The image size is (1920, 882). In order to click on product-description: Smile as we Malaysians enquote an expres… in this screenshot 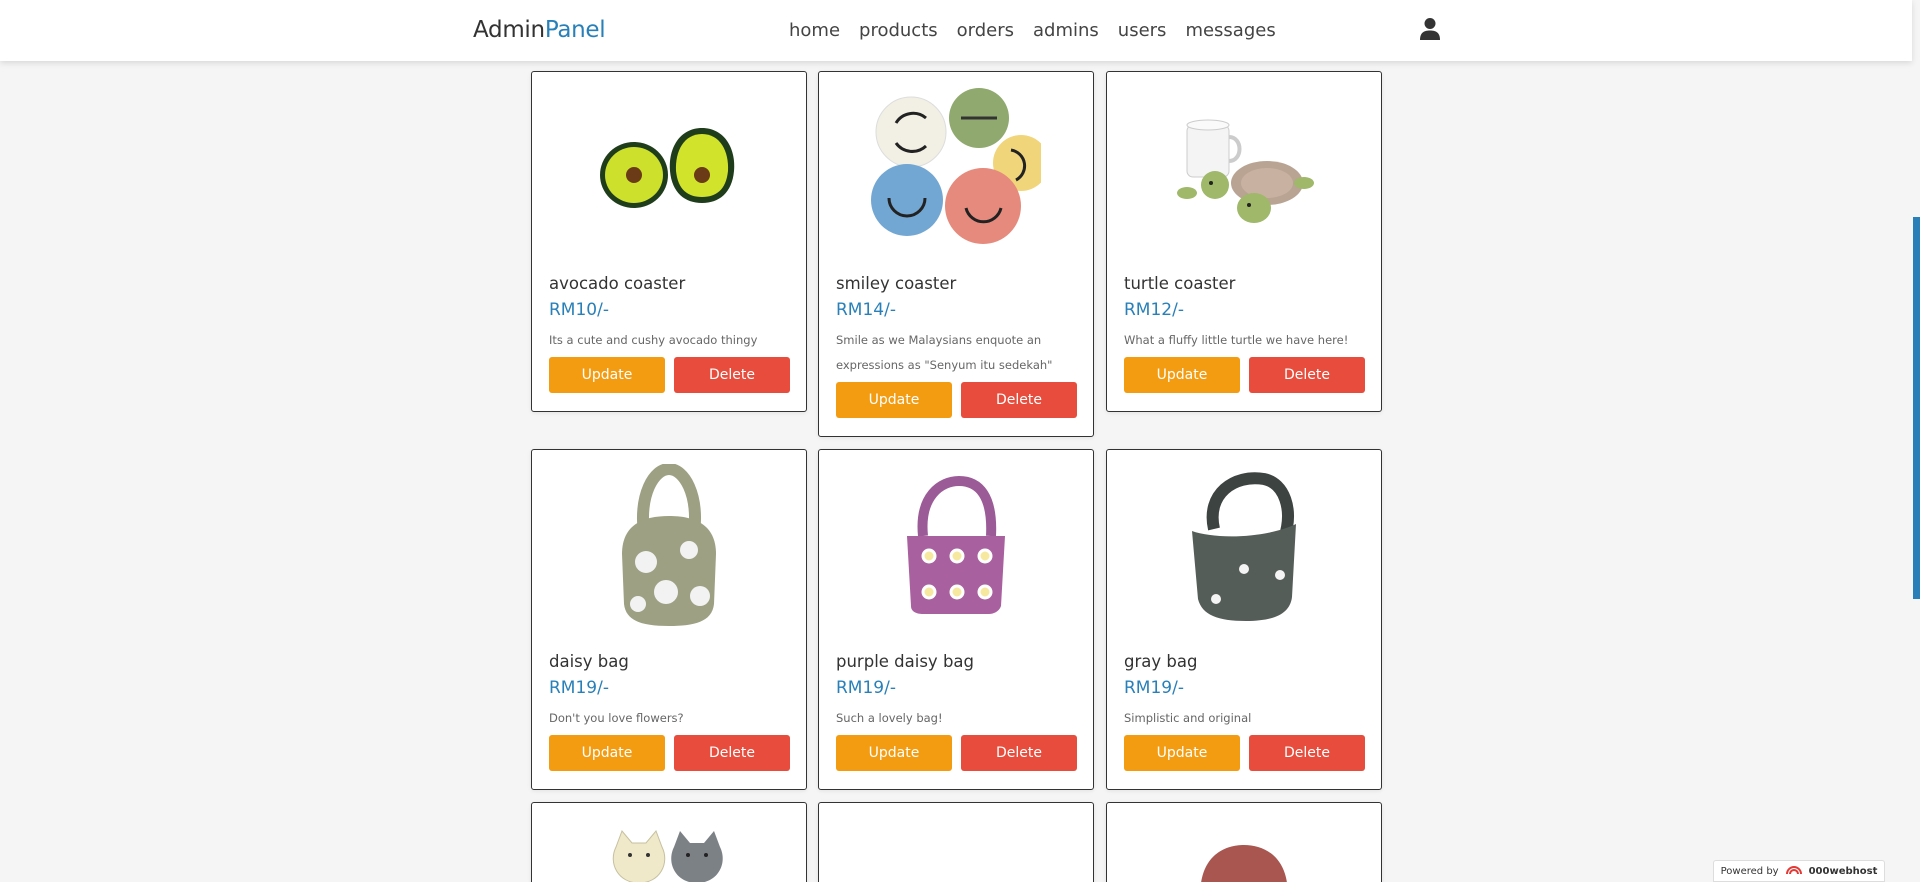, I will do `click(944, 352)`.